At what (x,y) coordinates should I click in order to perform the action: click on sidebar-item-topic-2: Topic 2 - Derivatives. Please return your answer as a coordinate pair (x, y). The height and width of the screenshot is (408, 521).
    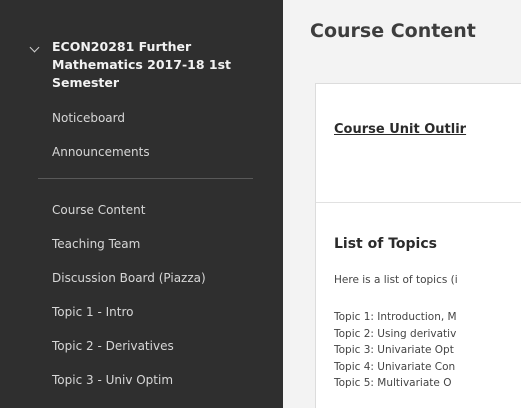
    Looking at the image, I should click on (141, 346).